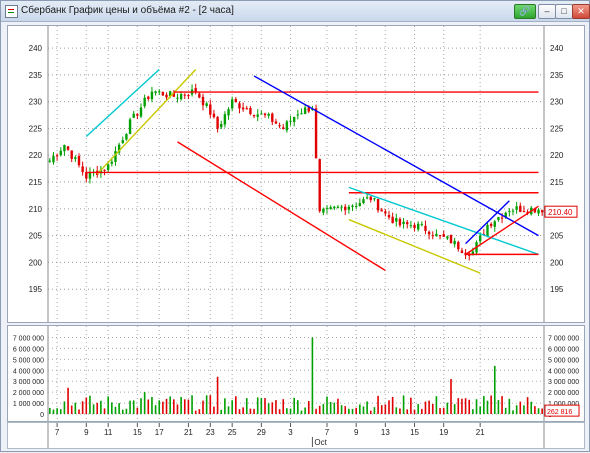 Image resolution: width=590 pixels, height=453 pixels. I want to click on minimize-button: –, so click(547, 11).